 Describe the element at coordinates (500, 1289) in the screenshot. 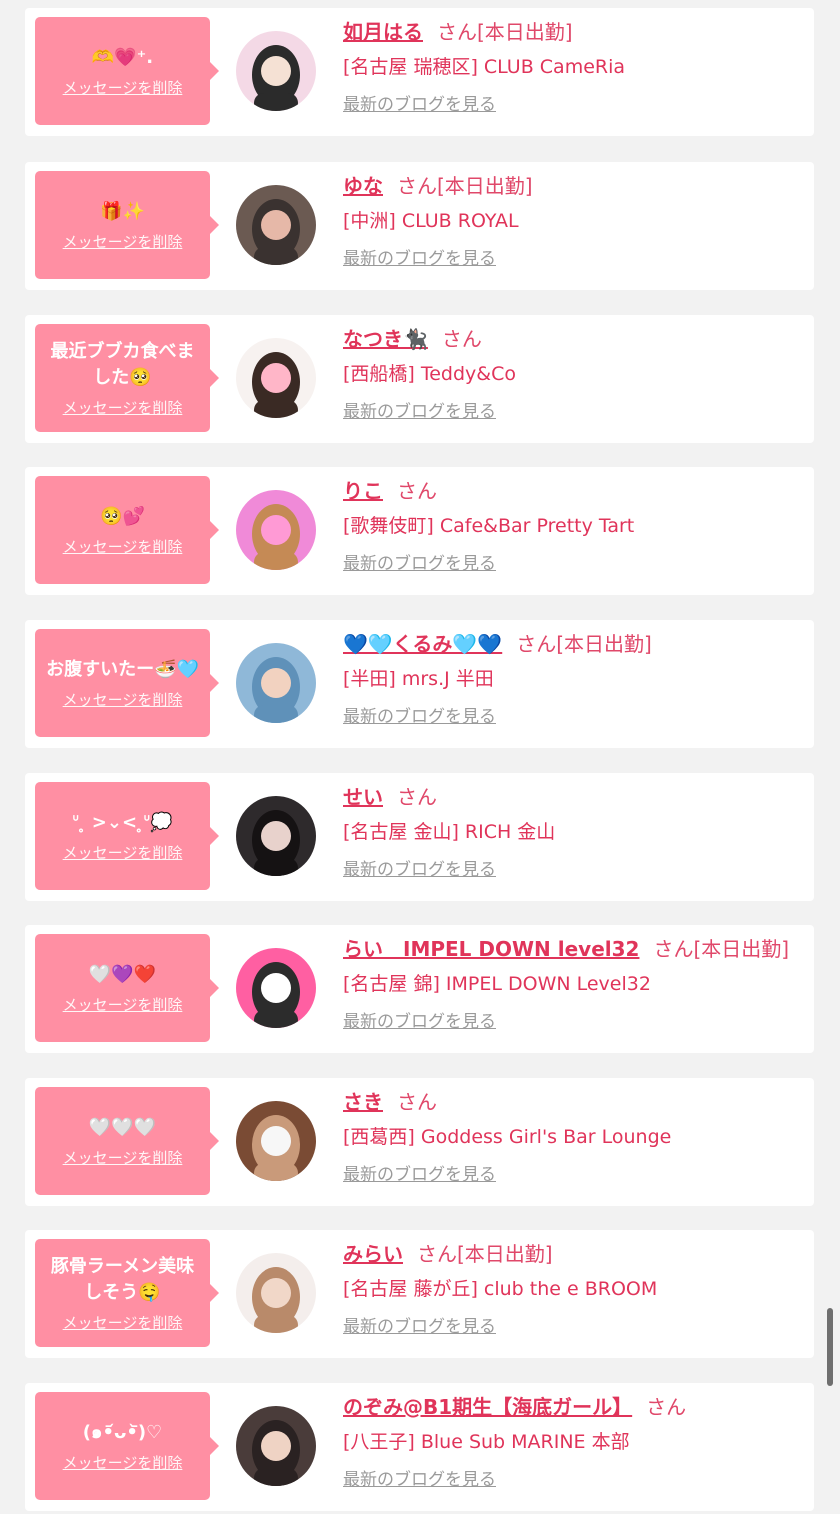

I see `shop-text: [名古屋 藤が丘] club the e BROOM` at that location.